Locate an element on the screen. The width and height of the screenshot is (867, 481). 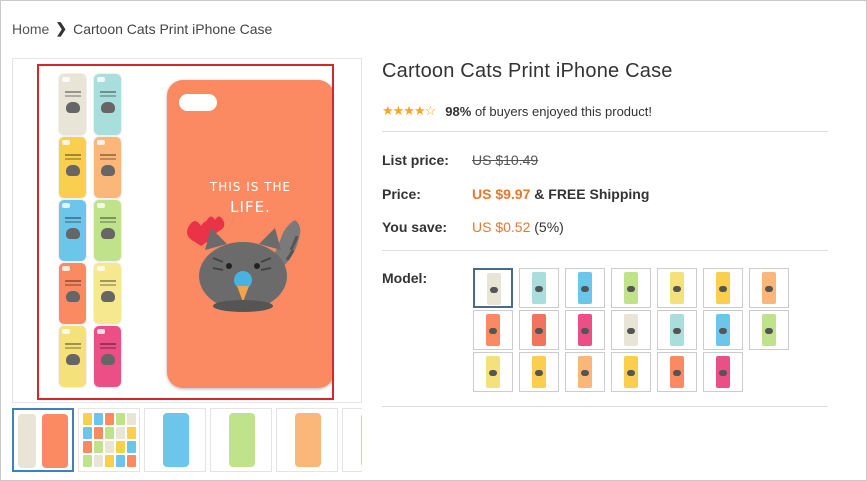
cat-illustration is located at coordinates (244, 264).